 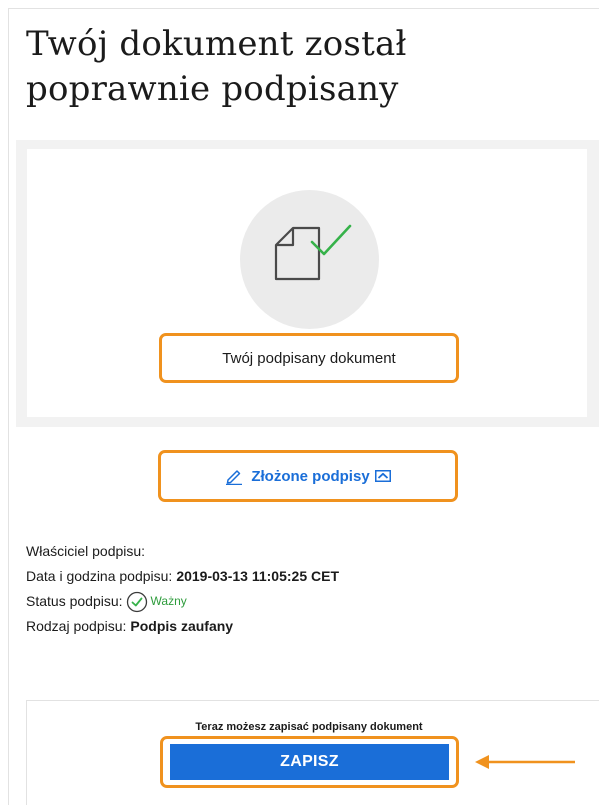 What do you see at coordinates (309, 259) in the screenshot?
I see `signed-document-icon` at bounding box center [309, 259].